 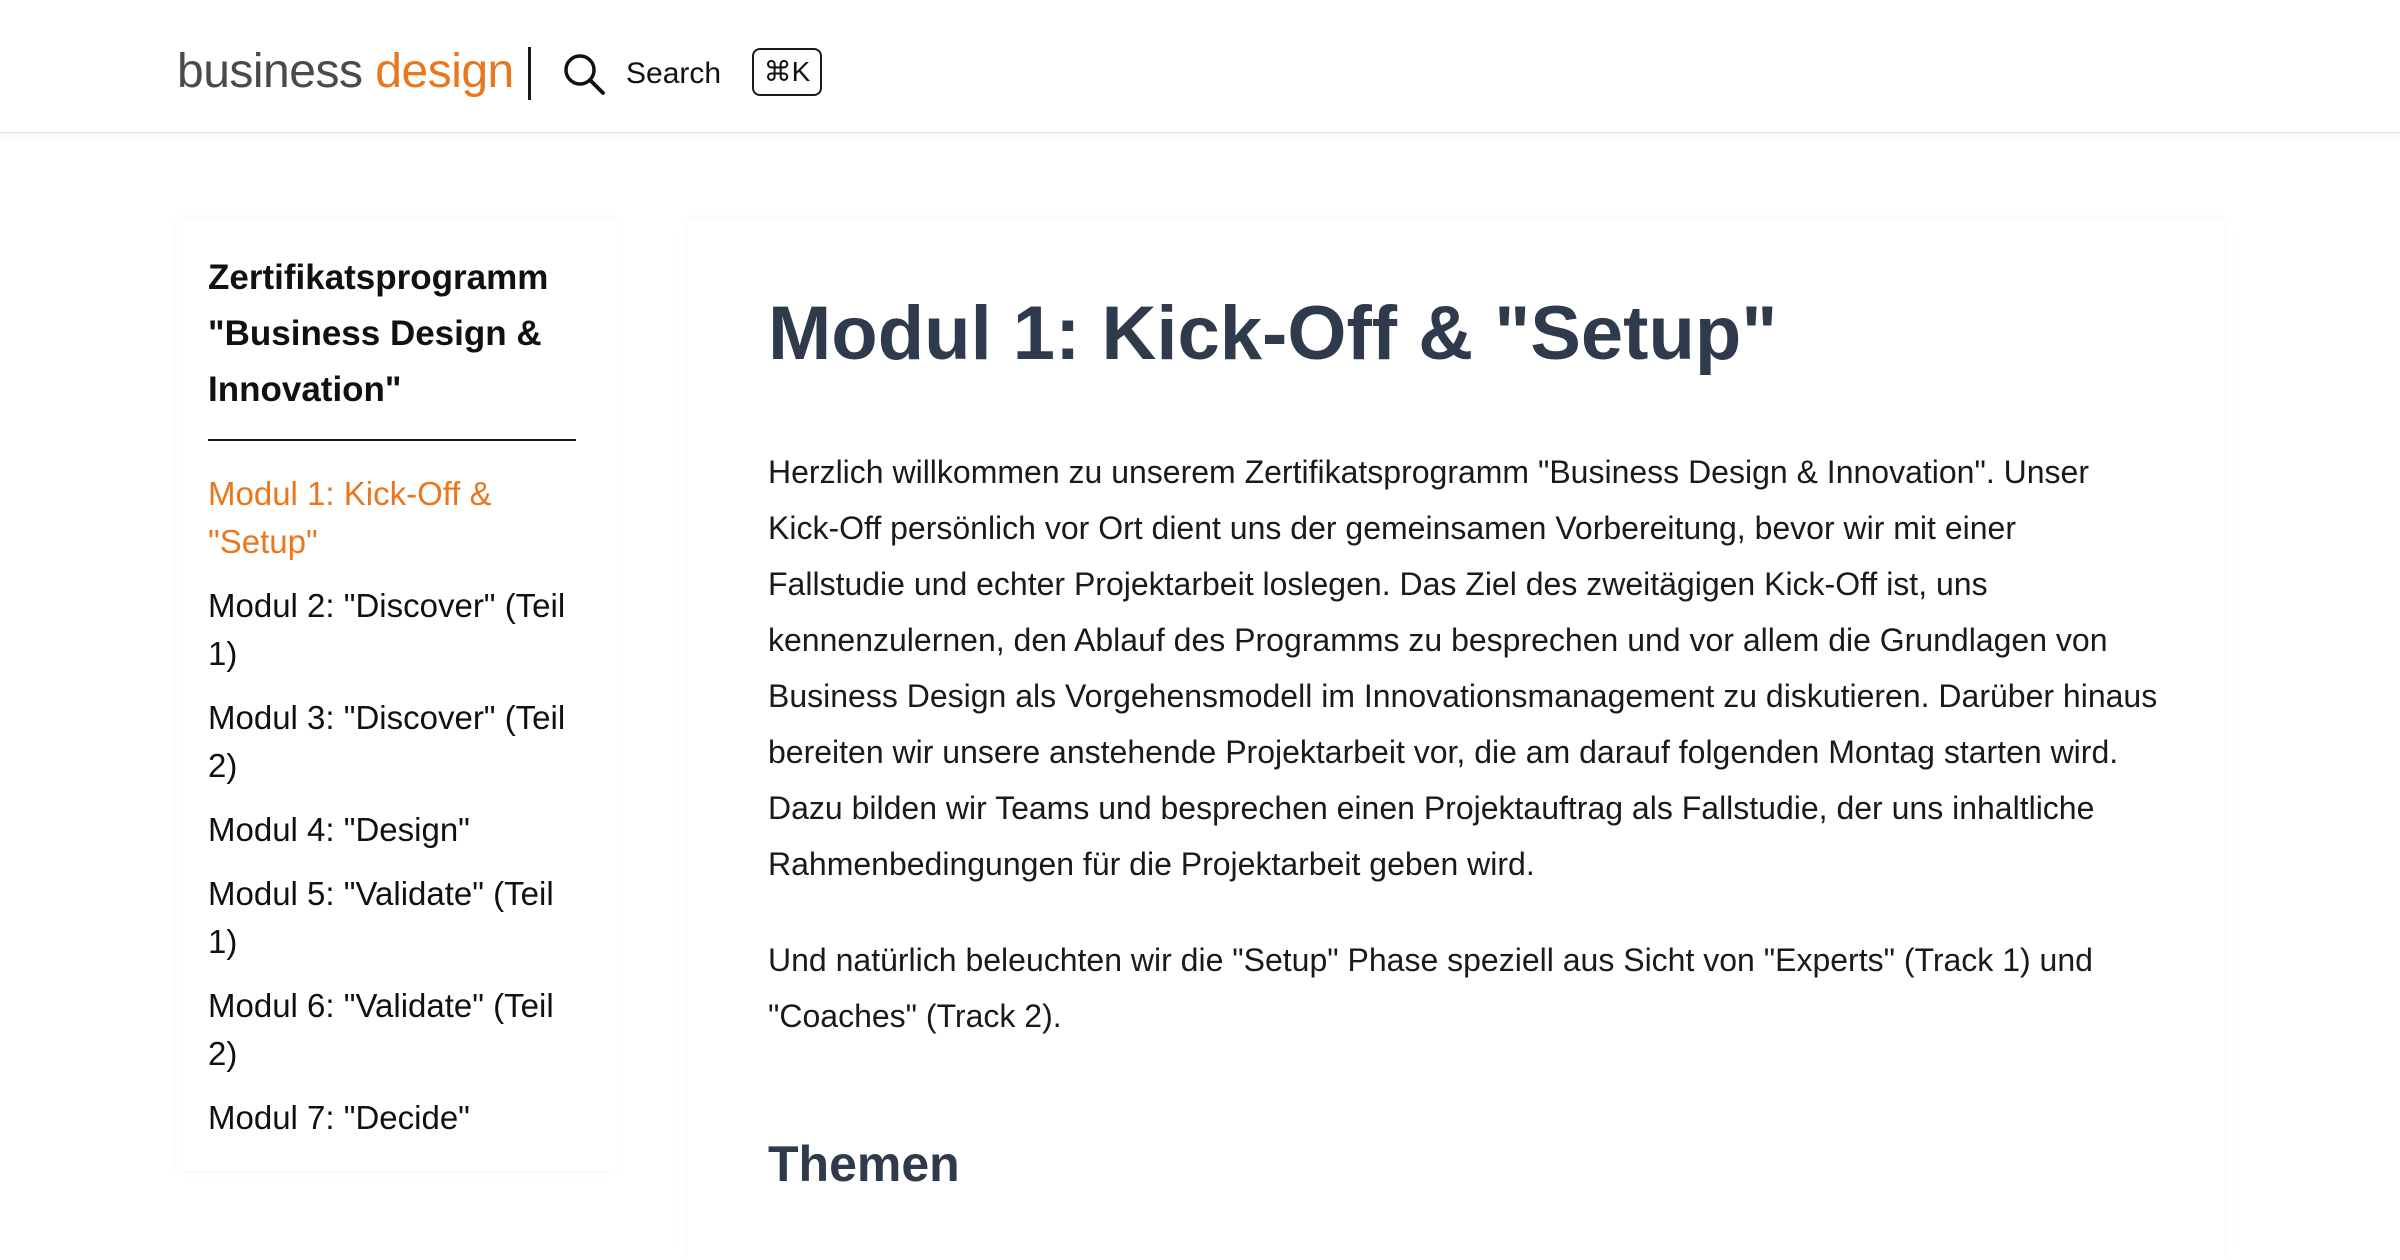 I want to click on logo-word-business: business, so click(x=270, y=71).